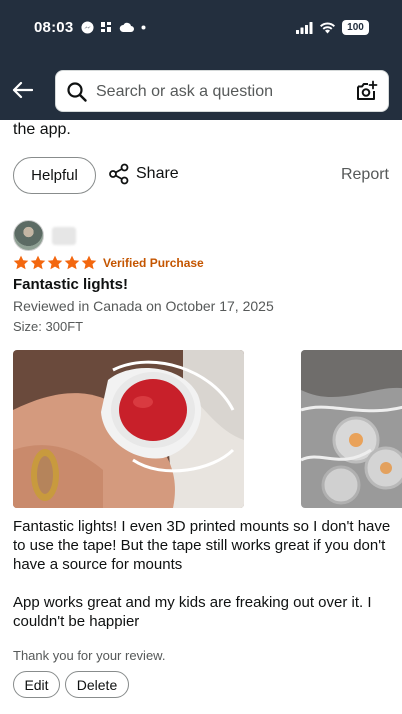 Image resolution: width=402 pixels, height=714 pixels. What do you see at coordinates (71, 284) in the screenshot?
I see `review-title: Fantastic lights!` at bounding box center [71, 284].